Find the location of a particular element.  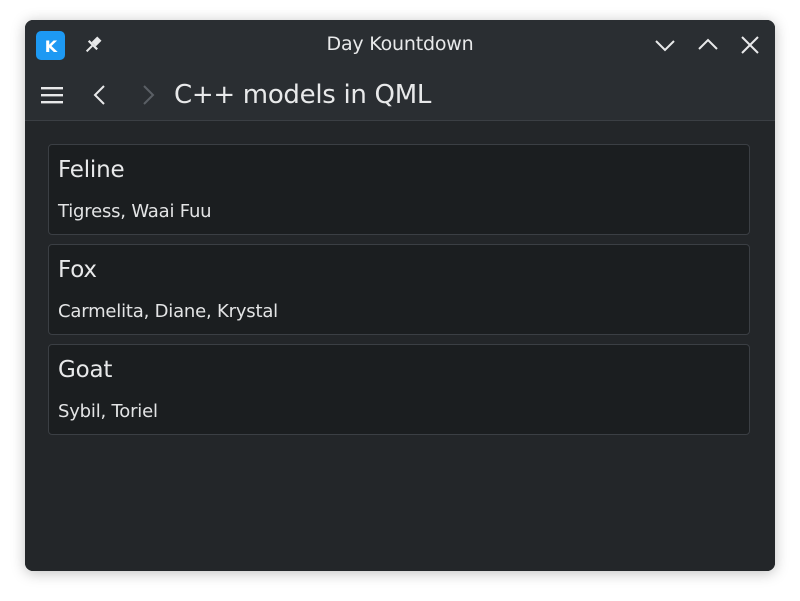

chevron-right-icon is located at coordinates (149, 95).